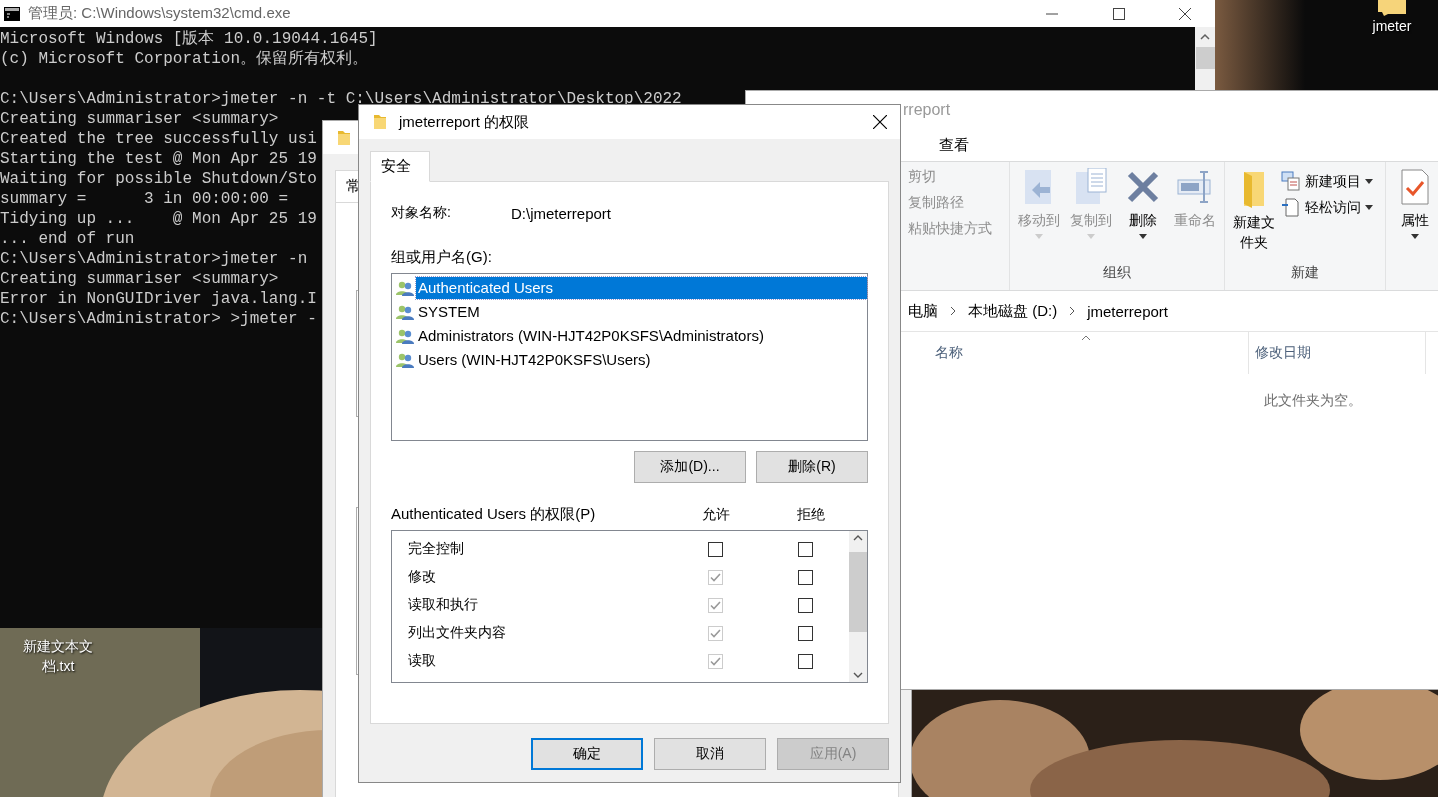  What do you see at coordinates (158, 319) in the screenshot?
I see `console-line: C:\Users\Administrator> >jmeter -` at bounding box center [158, 319].